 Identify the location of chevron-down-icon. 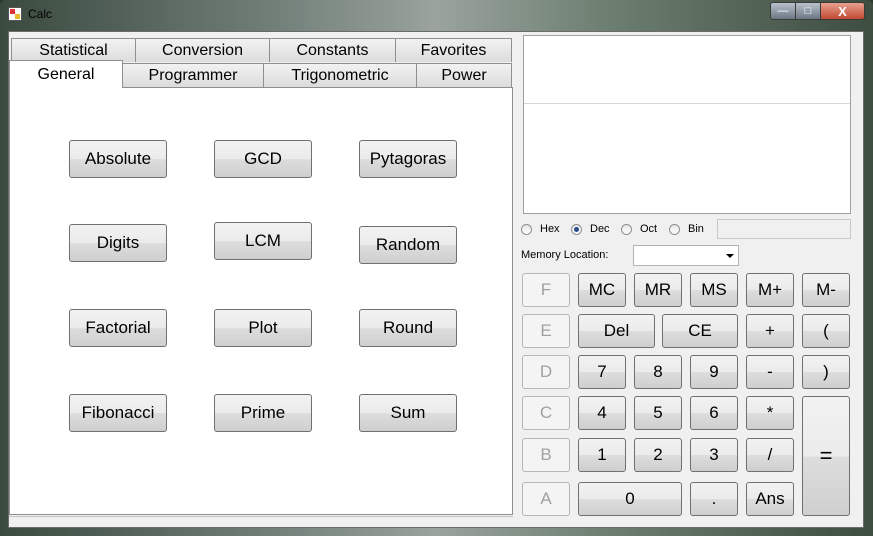
(730, 256).